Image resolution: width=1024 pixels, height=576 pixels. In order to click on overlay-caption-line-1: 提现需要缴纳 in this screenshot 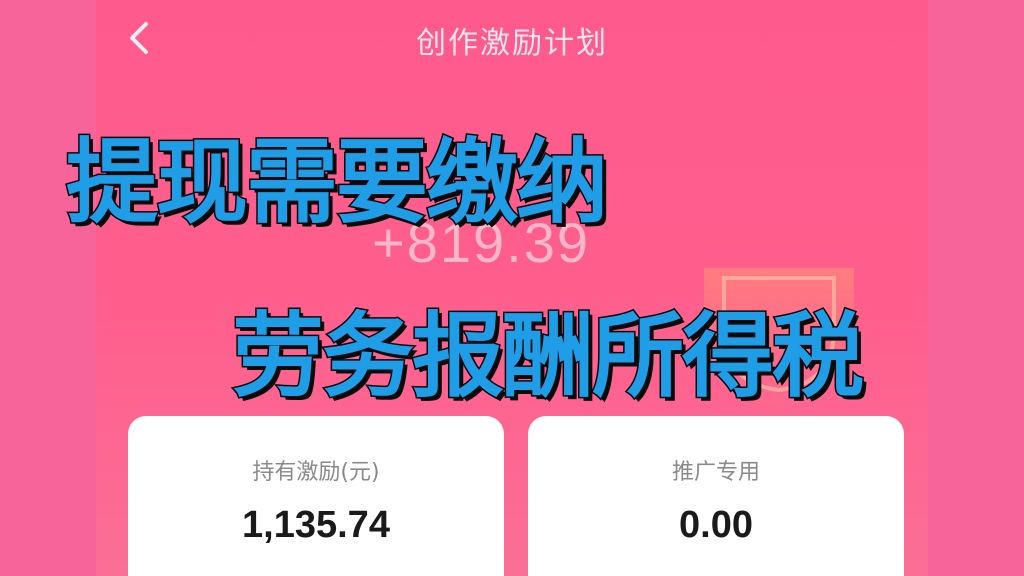, I will do `click(336, 183)`.